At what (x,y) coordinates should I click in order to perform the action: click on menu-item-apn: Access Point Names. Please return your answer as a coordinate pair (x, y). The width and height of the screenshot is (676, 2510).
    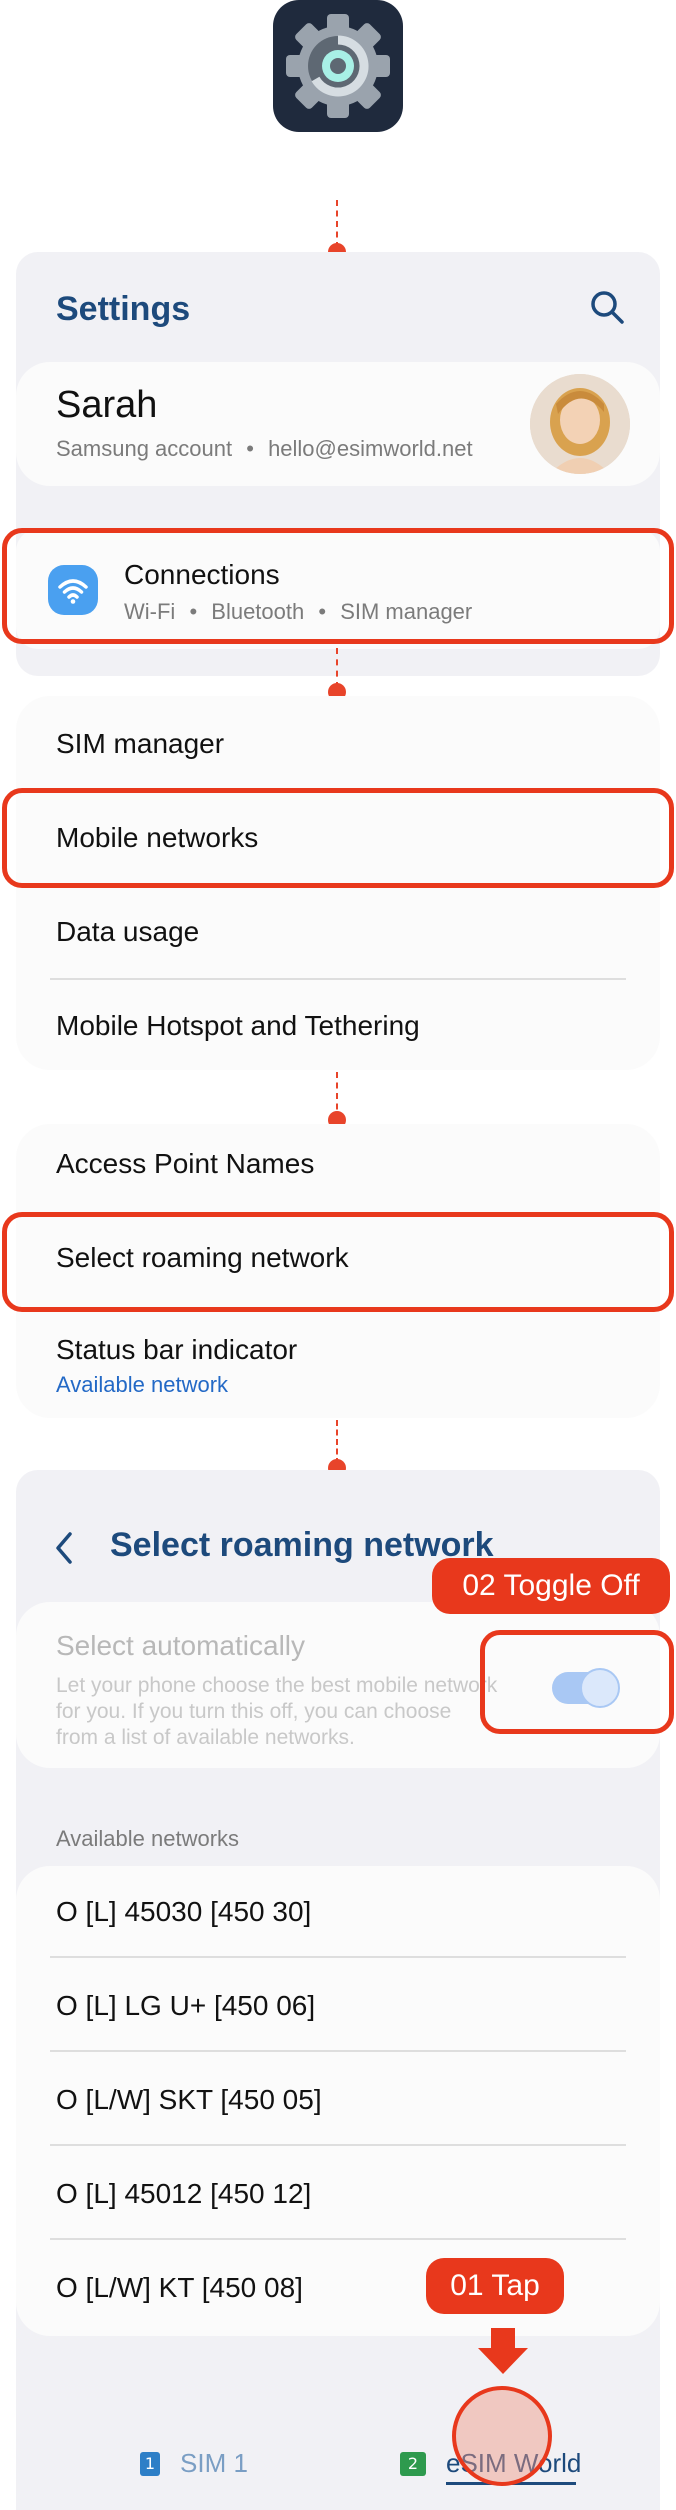
    Looking at the image, I should click on (185, 1164).